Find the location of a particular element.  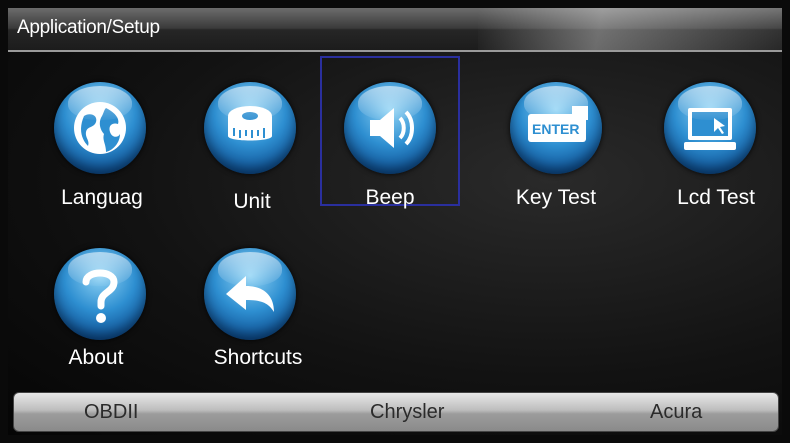

menu-item-label: Unit is located at coordinates (252, 201).